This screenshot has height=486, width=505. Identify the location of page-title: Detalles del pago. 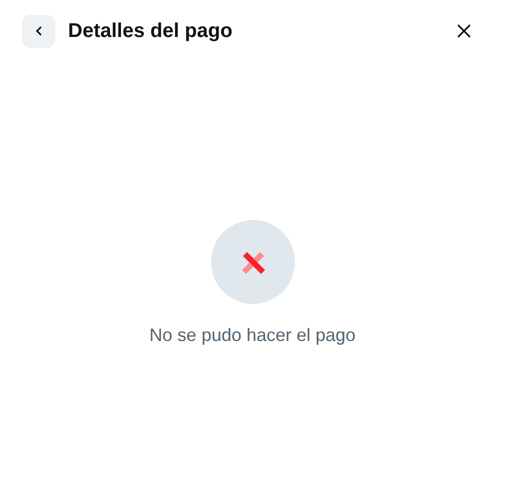
(150, 31).